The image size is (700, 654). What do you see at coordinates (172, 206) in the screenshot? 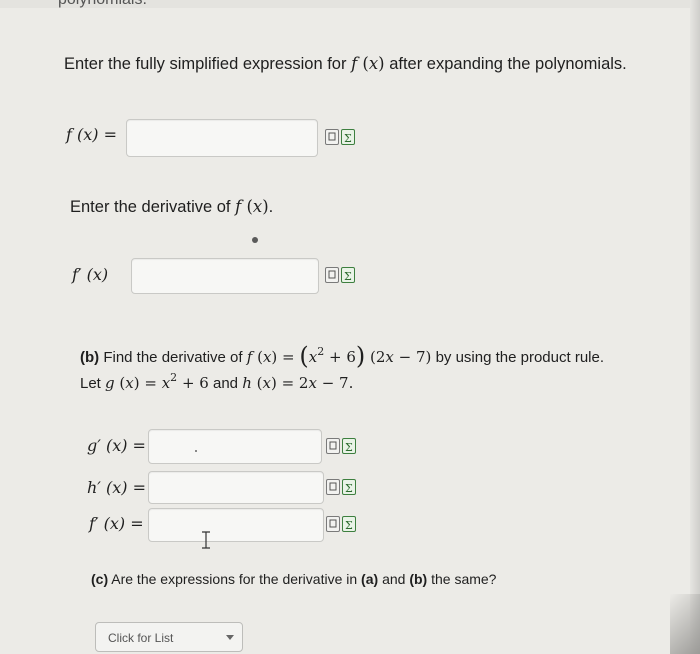
I see `derivative-prompt: Enter the derivative of f (x).` at bounding box center [172, 206].